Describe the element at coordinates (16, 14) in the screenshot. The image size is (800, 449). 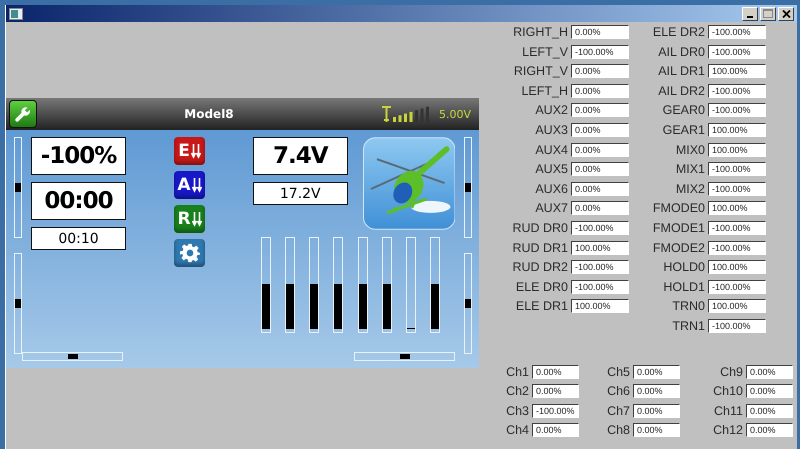
I see `app-icon` at that location.